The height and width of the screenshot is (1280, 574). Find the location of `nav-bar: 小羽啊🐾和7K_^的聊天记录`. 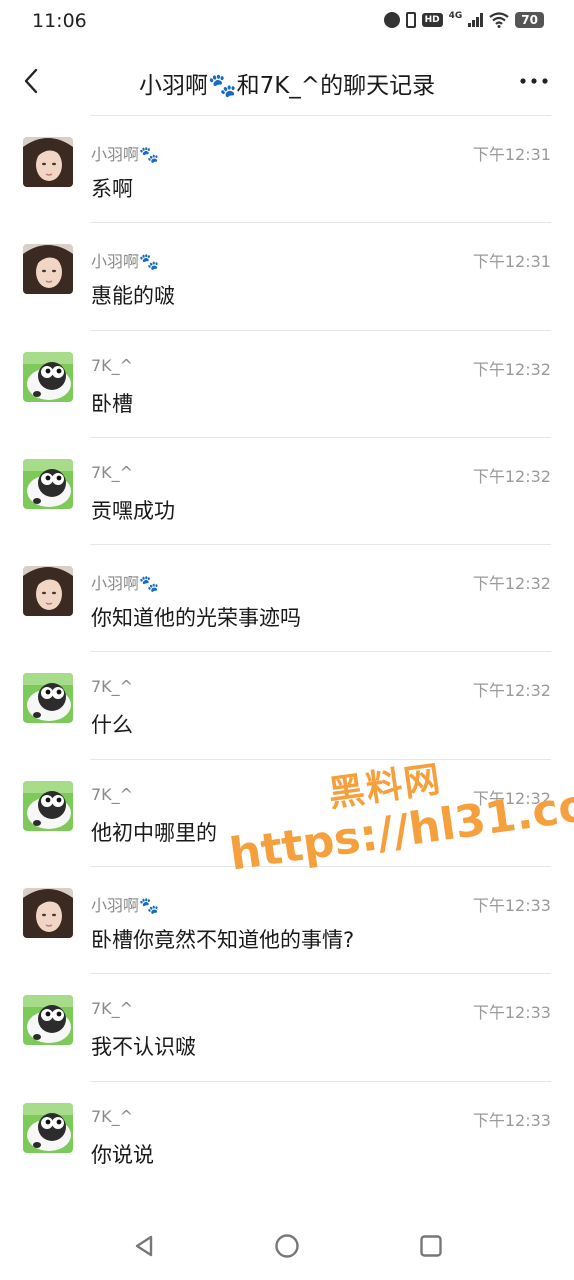

nav-bar: 小羽啊🐾和7K_^的聊天记录 is located at coordinates (287, 80).